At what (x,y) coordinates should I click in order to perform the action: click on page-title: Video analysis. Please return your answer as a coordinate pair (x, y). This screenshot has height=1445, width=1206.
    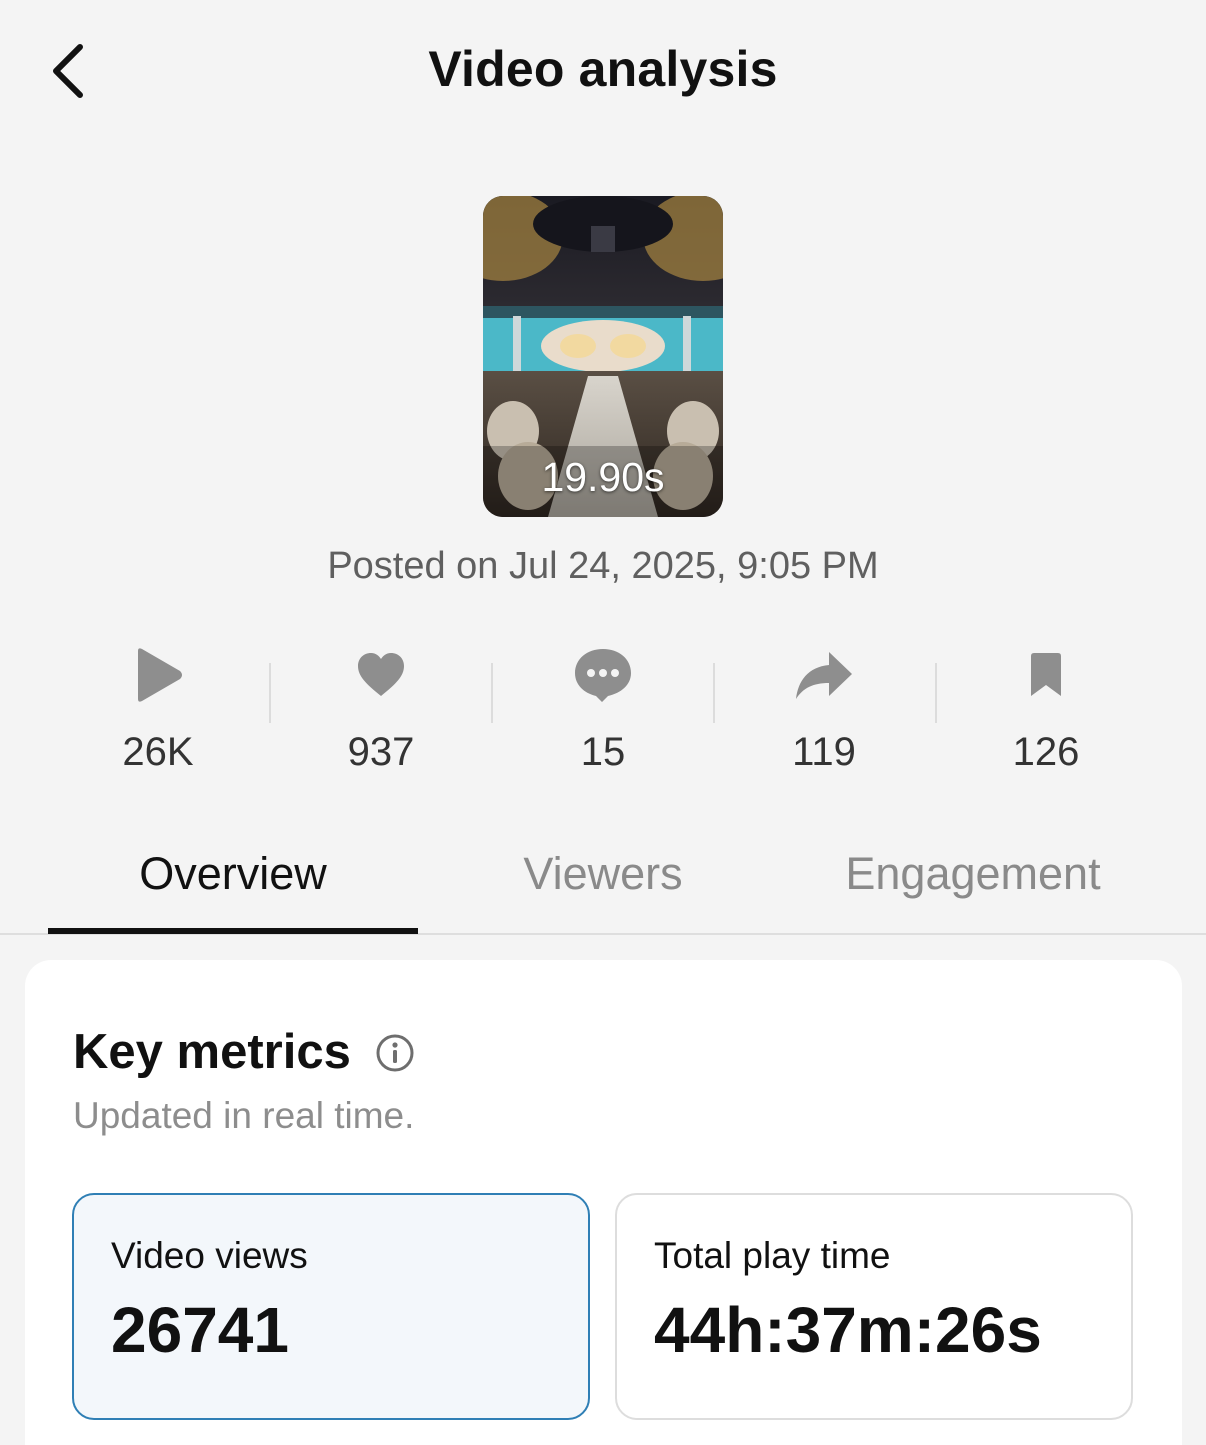
    Looking at the image, I should click on (603, 69).